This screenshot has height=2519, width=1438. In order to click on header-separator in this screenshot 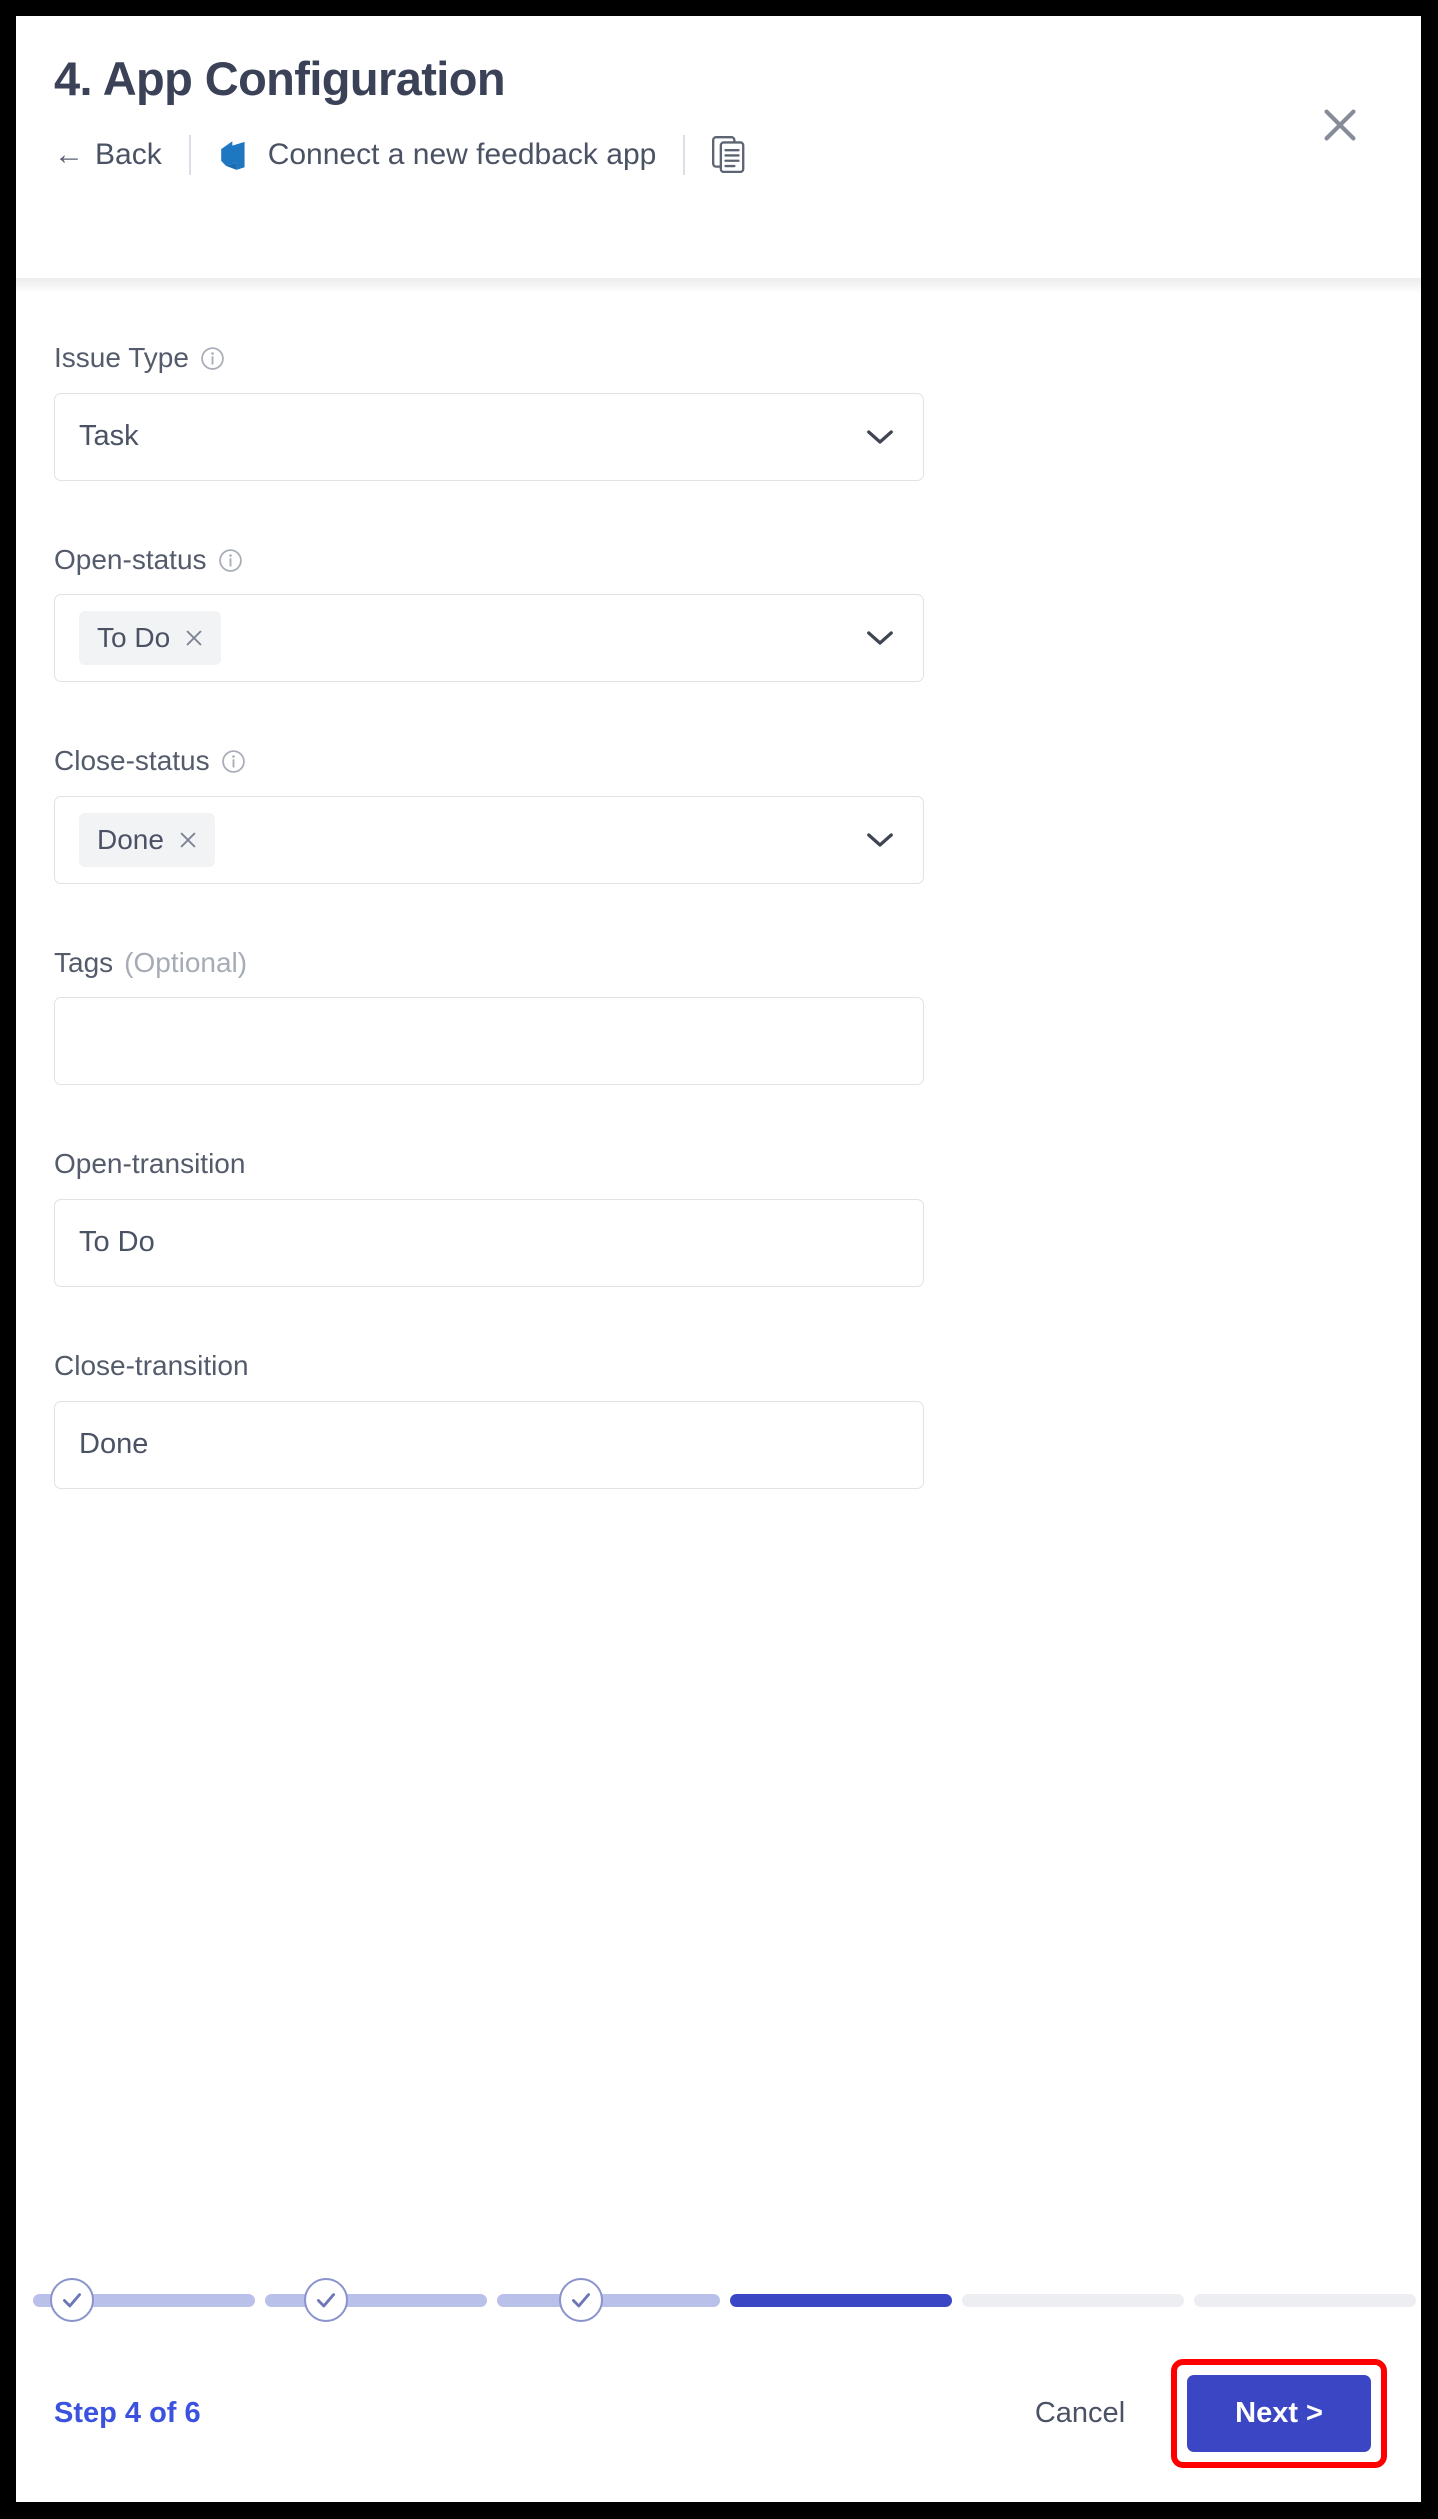, I will do `click(718, 286)`.